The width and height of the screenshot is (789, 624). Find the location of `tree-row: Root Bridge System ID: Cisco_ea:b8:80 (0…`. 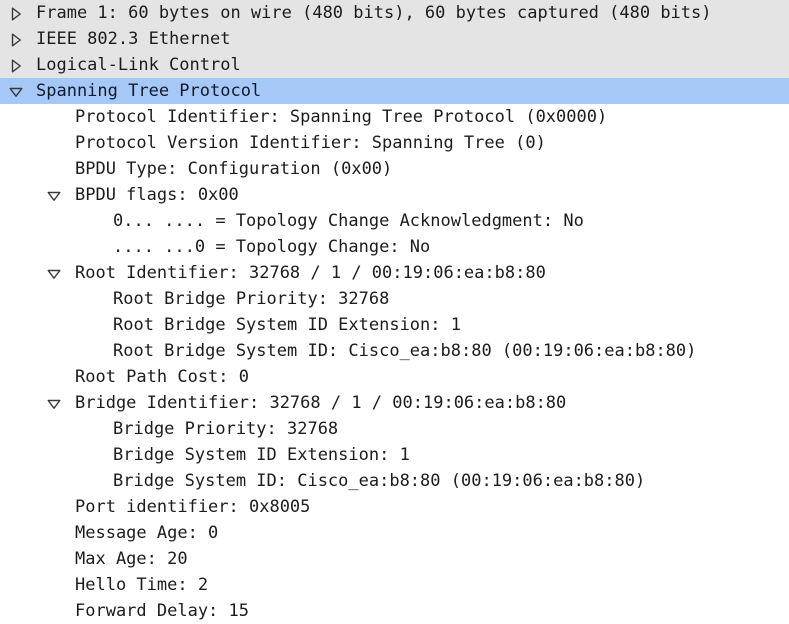

tree-row: Root Bridge System ID: Cisco_ea:b8:80 (0… is located at coordinates (394, 351).